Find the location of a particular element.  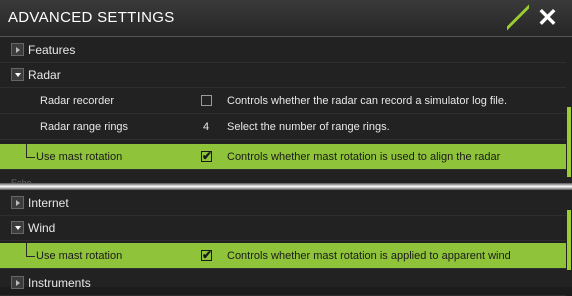

group-label: Features is located at coordinates (52, 50).